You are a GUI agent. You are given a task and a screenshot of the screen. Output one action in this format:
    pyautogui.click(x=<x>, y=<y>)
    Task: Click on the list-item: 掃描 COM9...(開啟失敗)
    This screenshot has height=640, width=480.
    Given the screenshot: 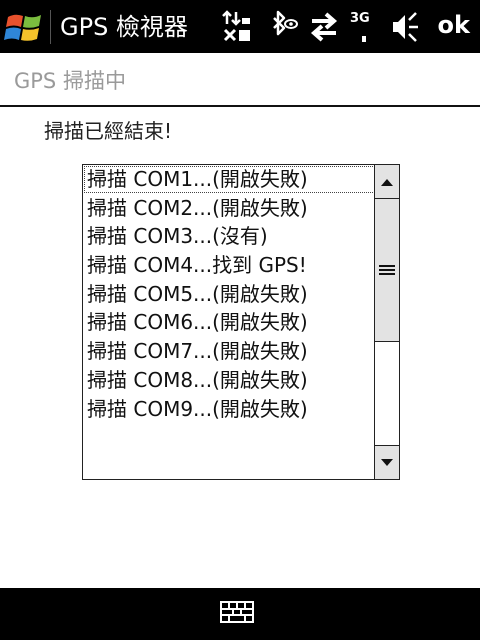 What is the action you would take?
    pyautogui.click(x=229, y=409)
    